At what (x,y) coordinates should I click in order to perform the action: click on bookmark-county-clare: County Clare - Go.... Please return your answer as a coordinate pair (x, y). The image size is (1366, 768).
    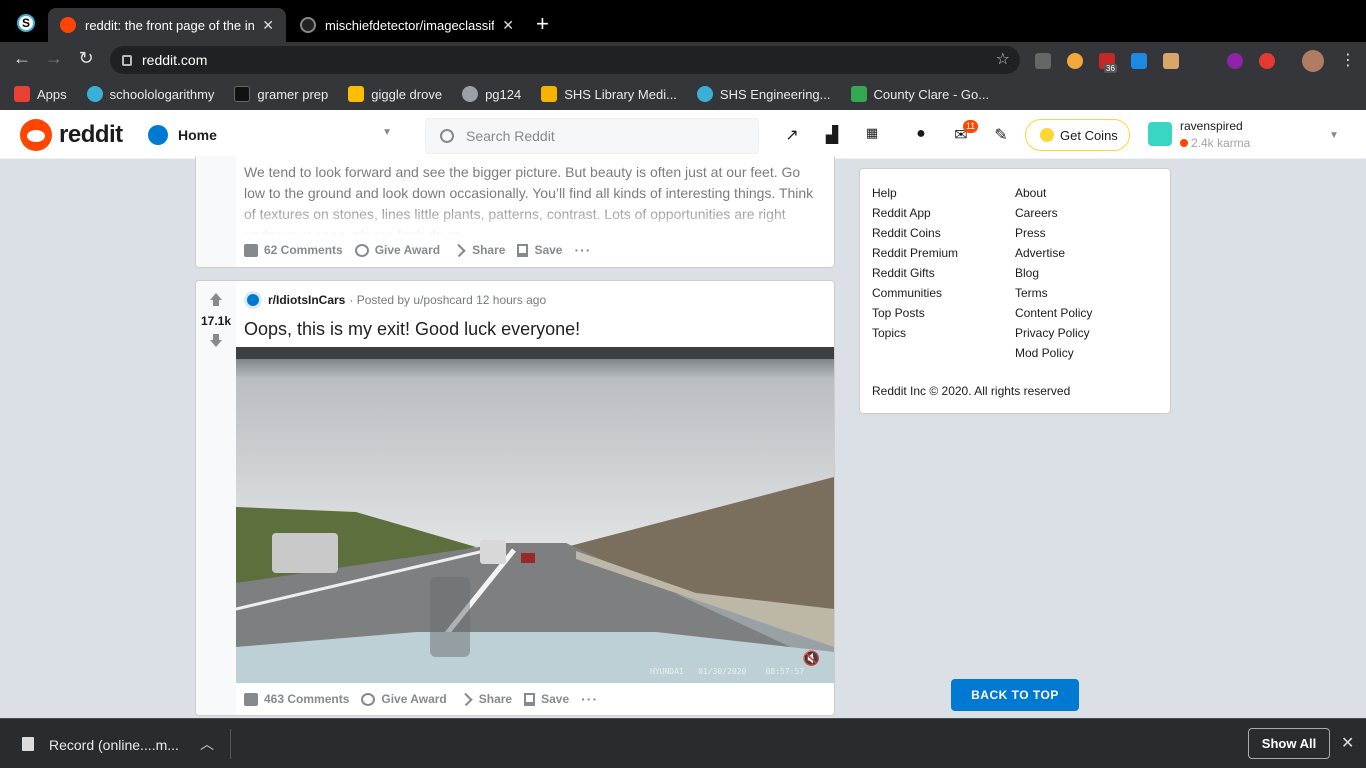
    Looking at the image, I should click on (919, 94).